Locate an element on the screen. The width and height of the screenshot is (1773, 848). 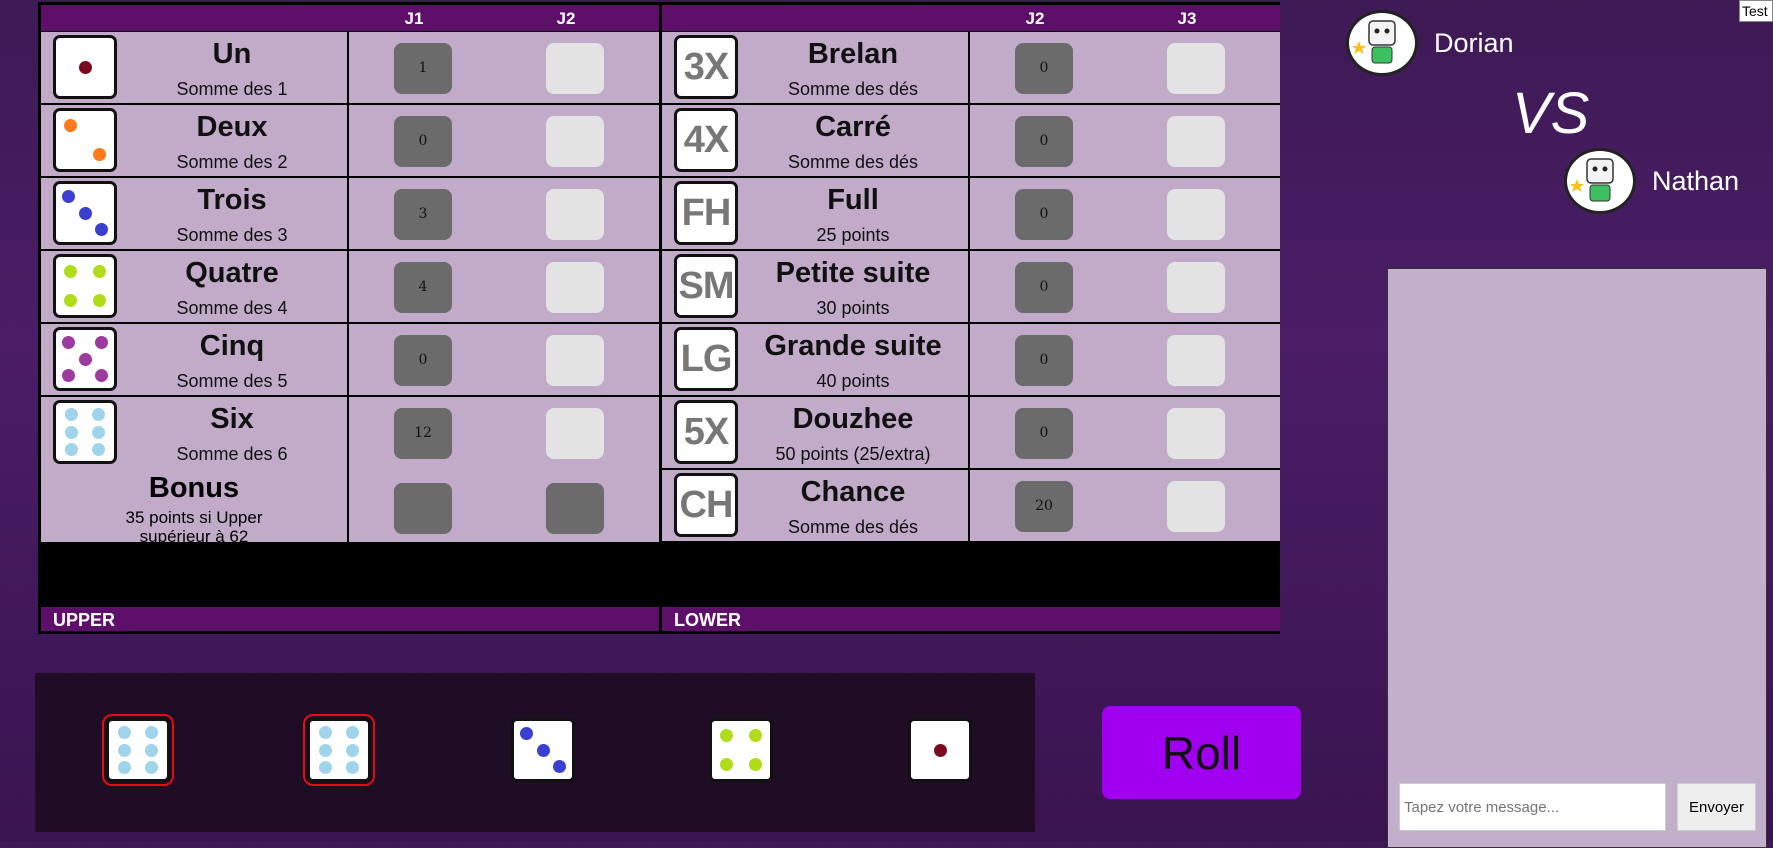
row-label: Quatre Somme des 4 is located at coordinates (195, 286).